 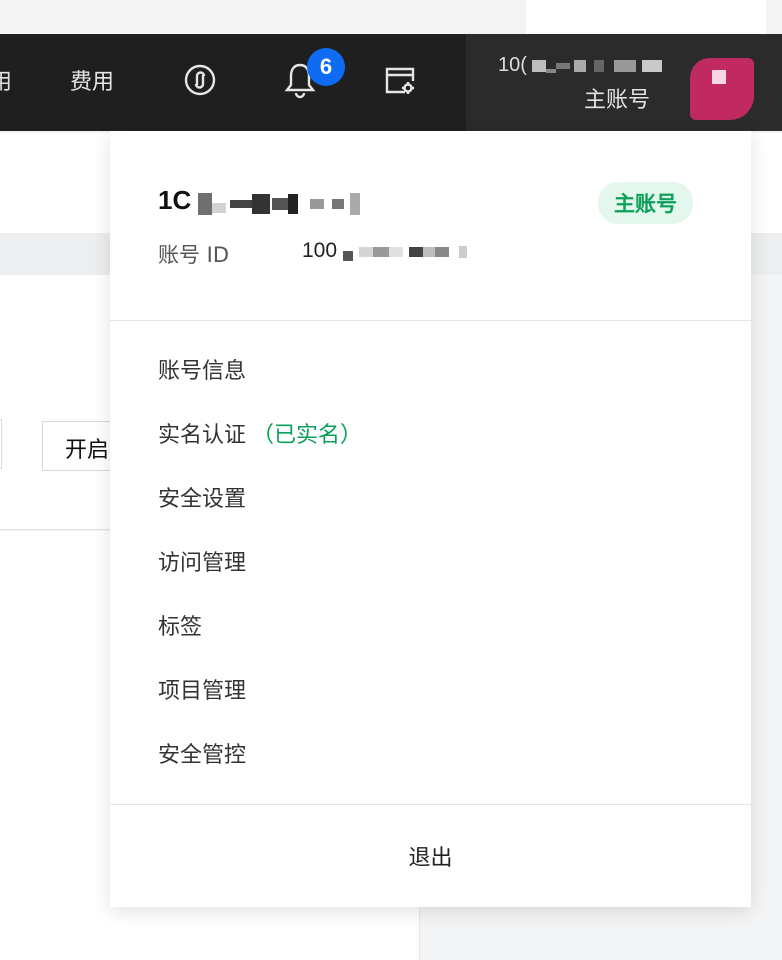 I want to click on account-menu-trigger: 10( 主账号, so click(x=624, y=82).